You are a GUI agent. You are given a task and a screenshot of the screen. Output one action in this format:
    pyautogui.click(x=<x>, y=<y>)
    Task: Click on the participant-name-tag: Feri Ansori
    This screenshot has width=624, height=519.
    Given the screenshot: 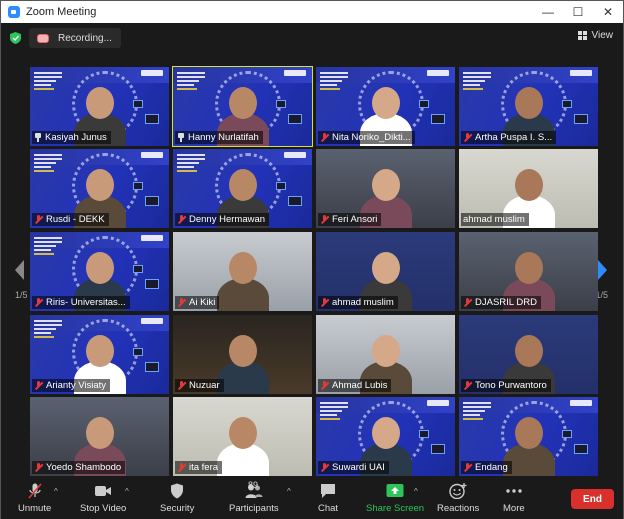 What is the action you would take?
    pyautogui.click(x=350, y=219)
    